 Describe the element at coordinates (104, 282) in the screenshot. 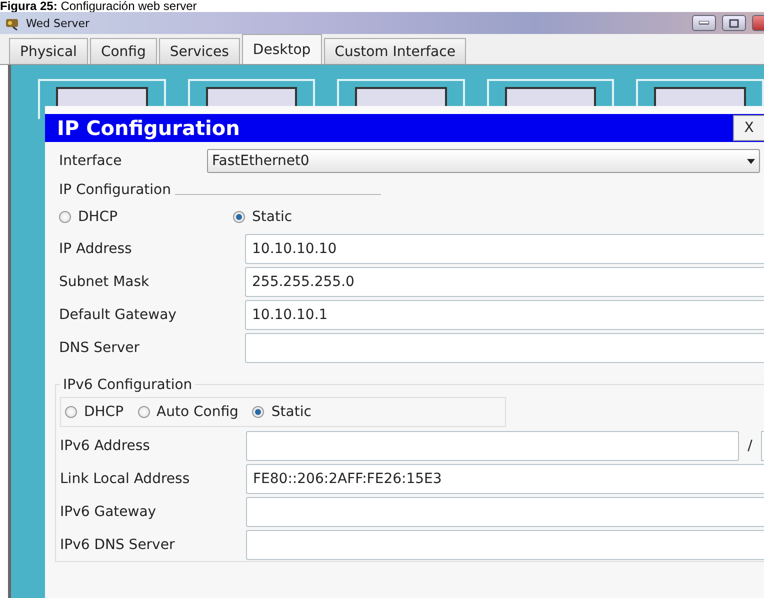

I see `field-label: Subnet Mask` at that location.